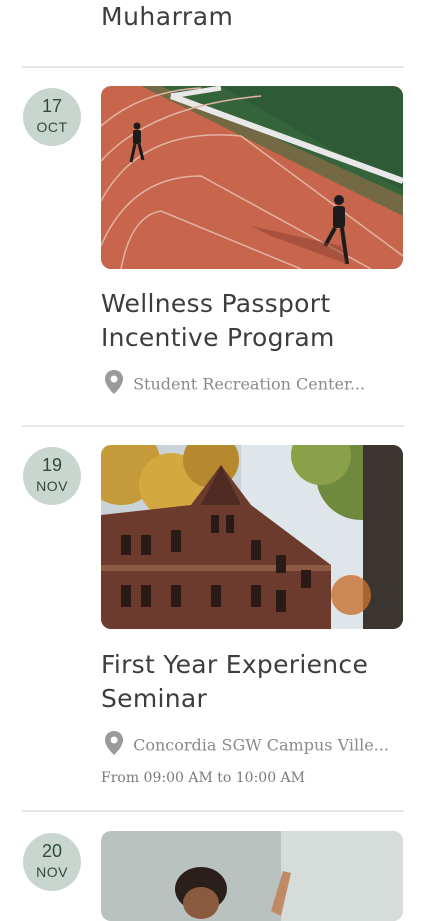  What do you see at coordinates (214, 34) in the screenshot?
I see `previous-event-card: Muharram` at bounding box center [214, 34].